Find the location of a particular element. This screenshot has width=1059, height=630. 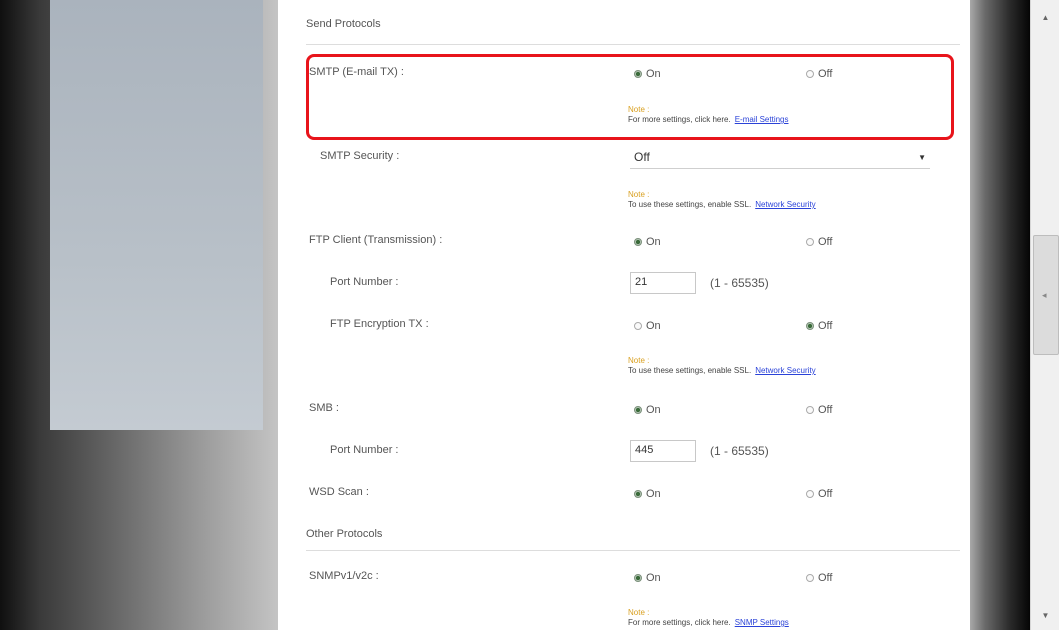

smb-row: SMB : On Off is located at coordinates (624, 410).